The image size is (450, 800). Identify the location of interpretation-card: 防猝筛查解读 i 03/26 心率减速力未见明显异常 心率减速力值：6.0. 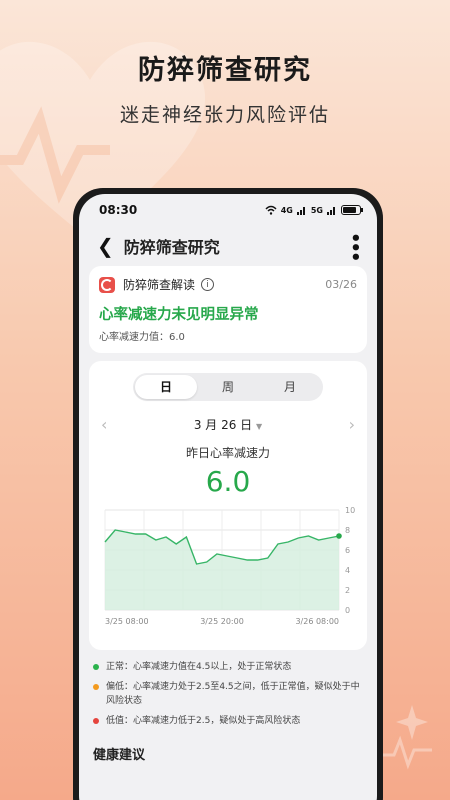
(228, 309).